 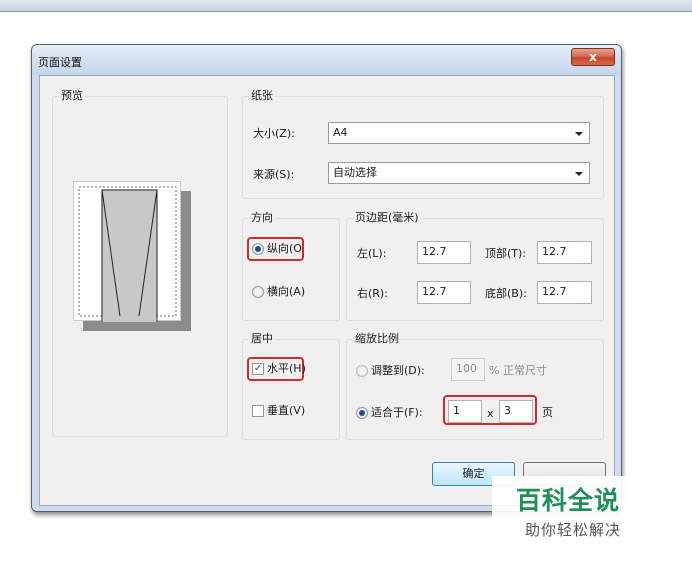 What do you see at coordinates (286, 369) in the screenshot?
I see `horizontal-label: 水平(H)` at bounding box center [286, 369].